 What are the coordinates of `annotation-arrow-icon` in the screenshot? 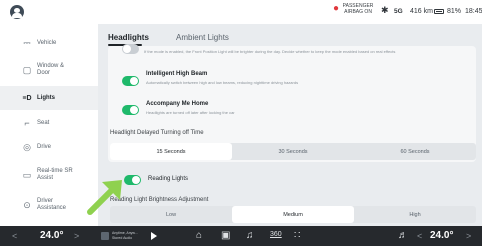 It's located at (104, 197).